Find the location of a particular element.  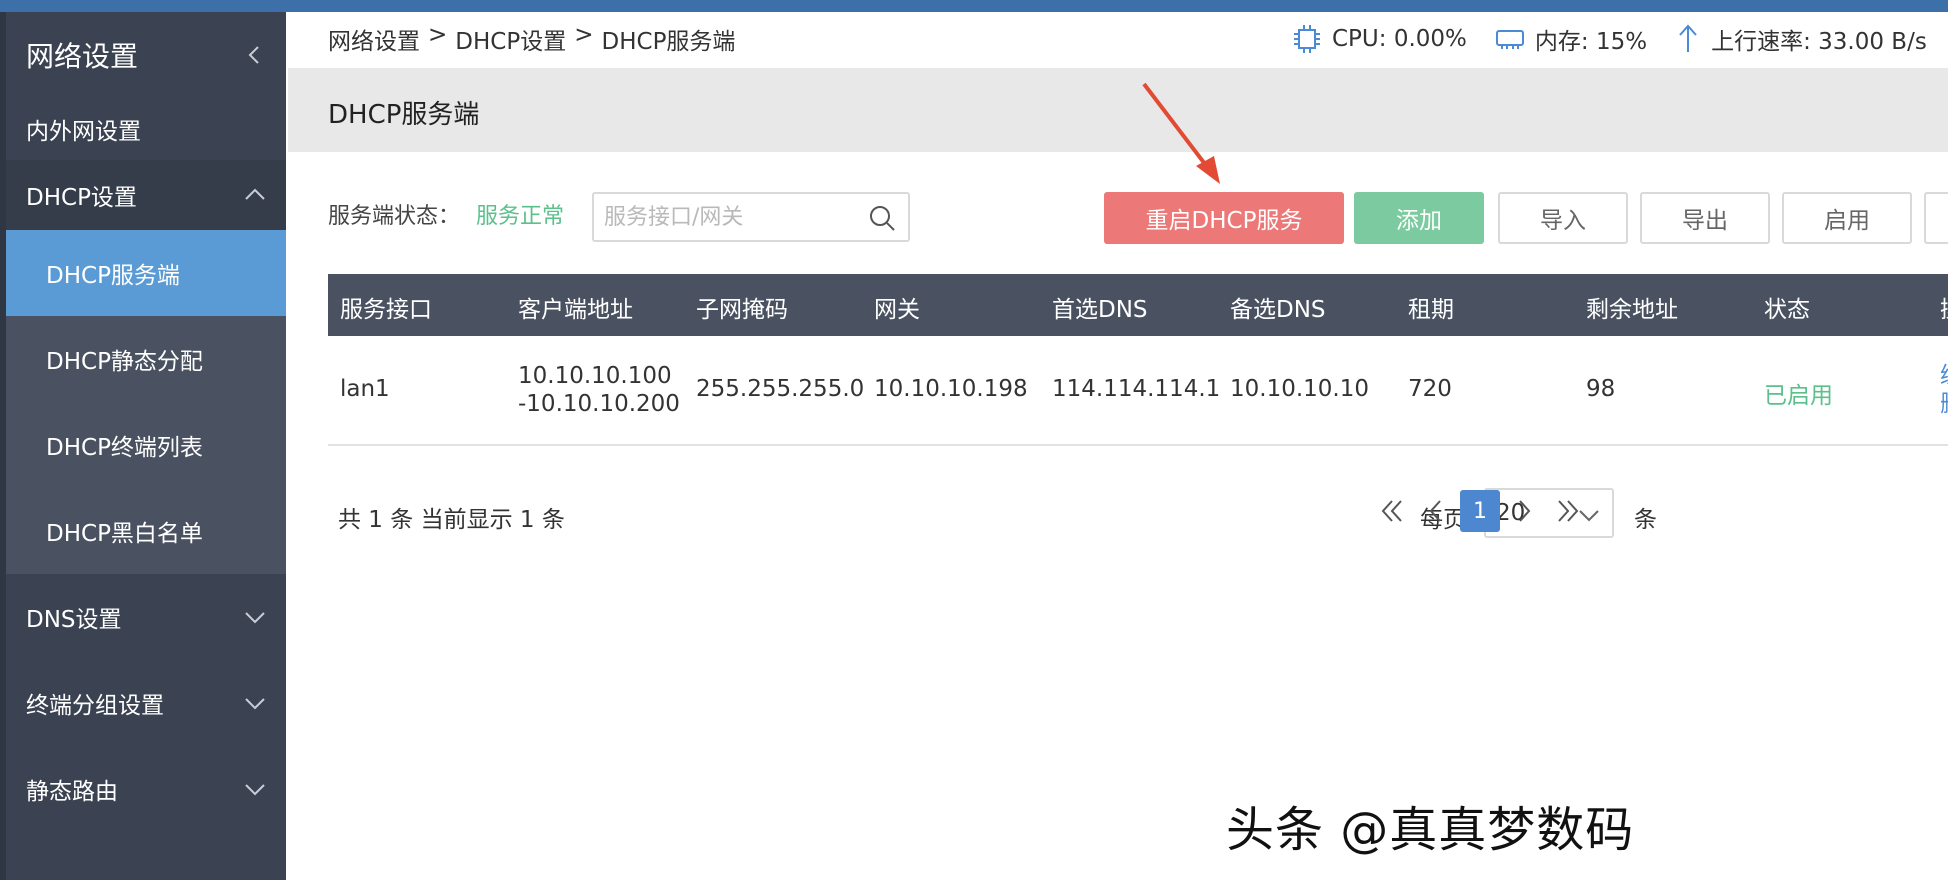

last-page-icon is located at coordinates (1568, 511).